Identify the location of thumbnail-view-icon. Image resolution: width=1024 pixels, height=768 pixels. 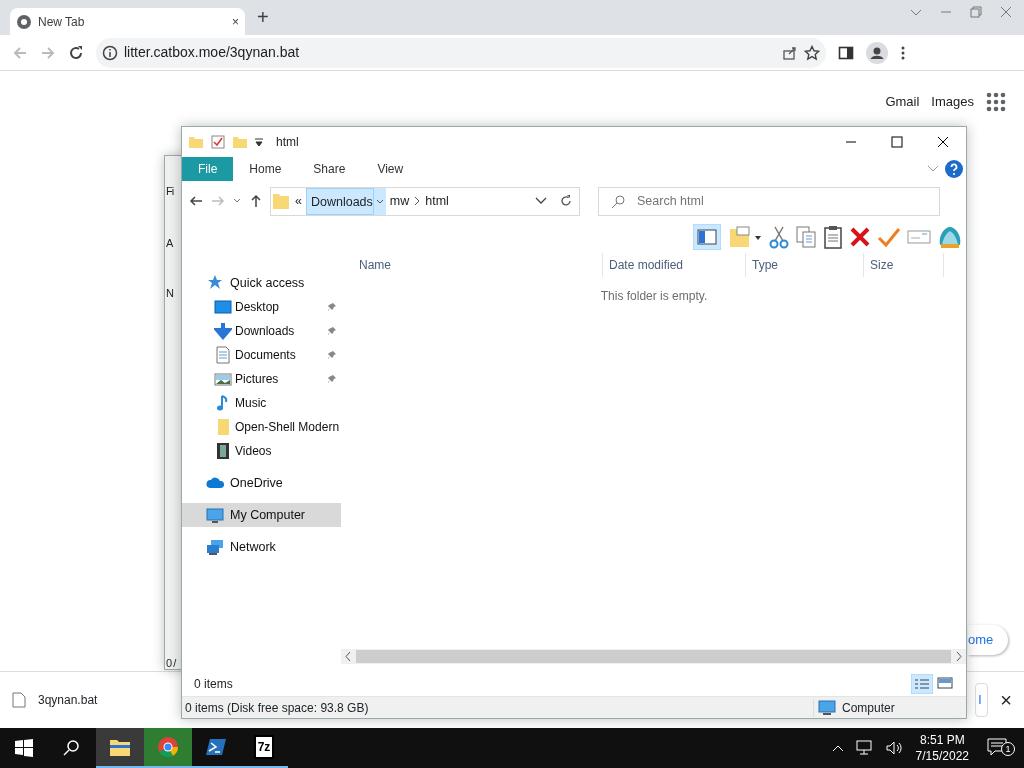
(945, 683).